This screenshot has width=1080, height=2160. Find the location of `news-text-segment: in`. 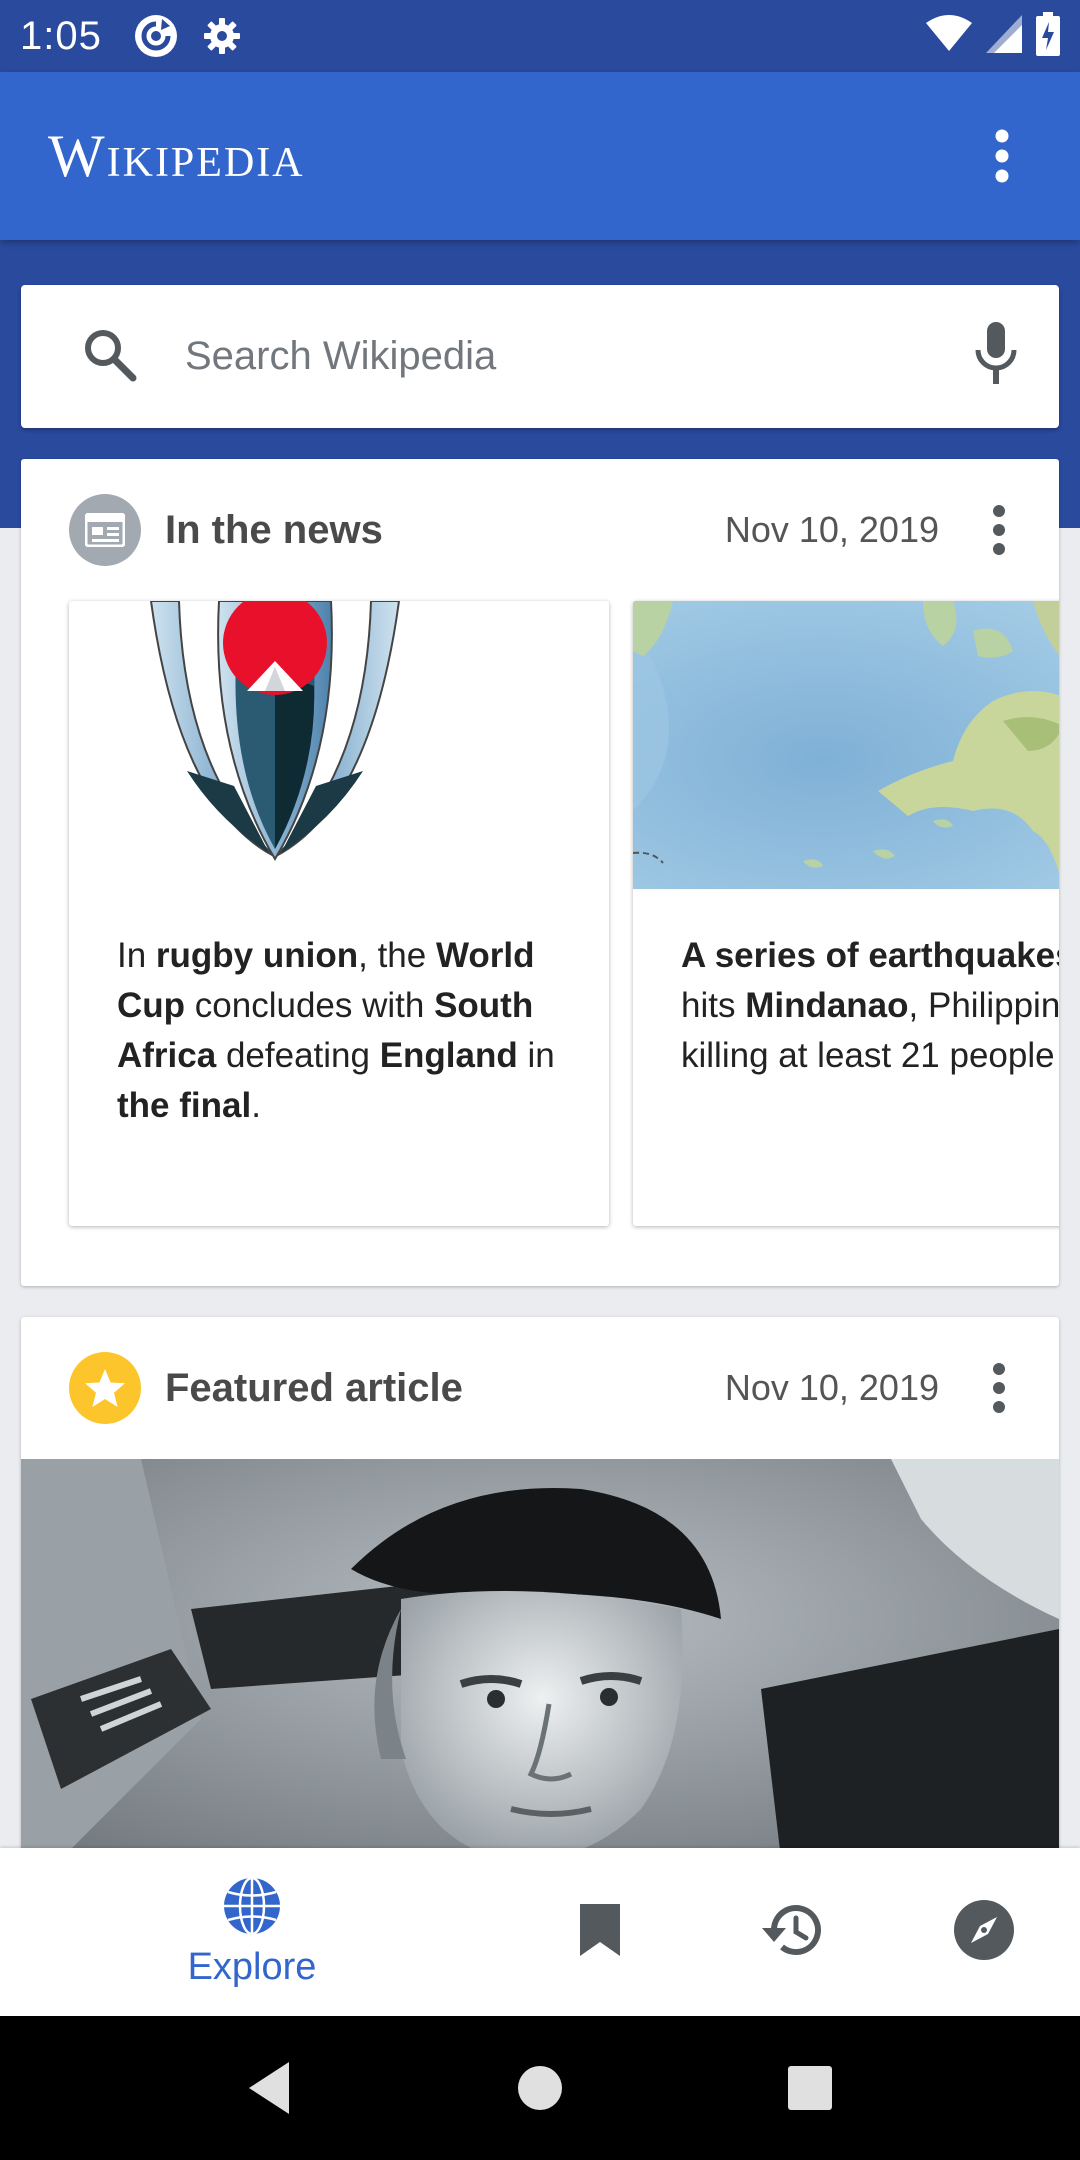

news-text-segment: in is located at coordinates (536, 1055).